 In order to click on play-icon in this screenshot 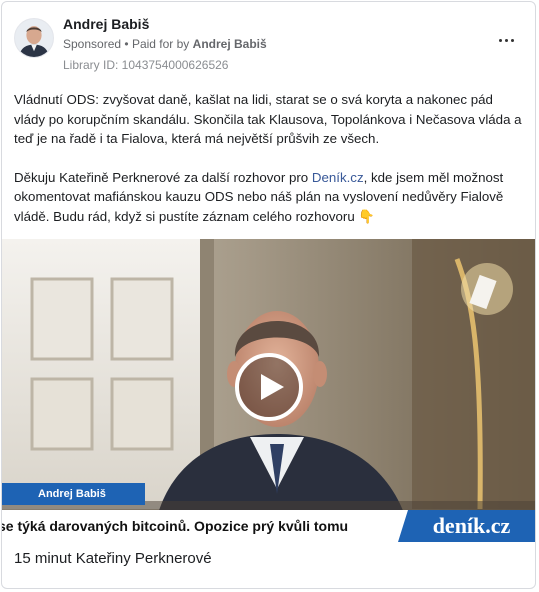, I will do `click(272, 387)`.